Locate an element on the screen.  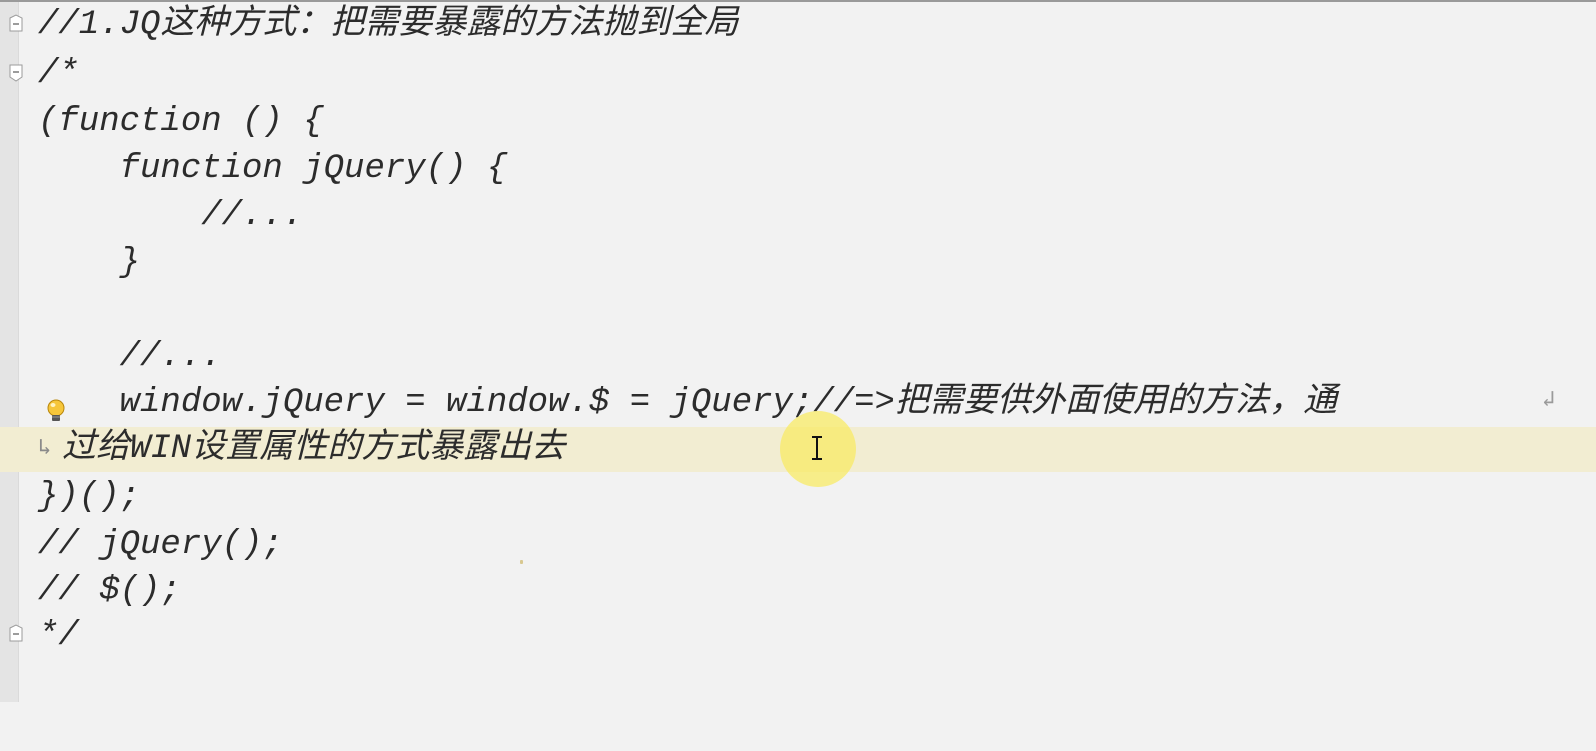
soft-wrap-start-icon: ↳ is located at coordinates (45, 448).